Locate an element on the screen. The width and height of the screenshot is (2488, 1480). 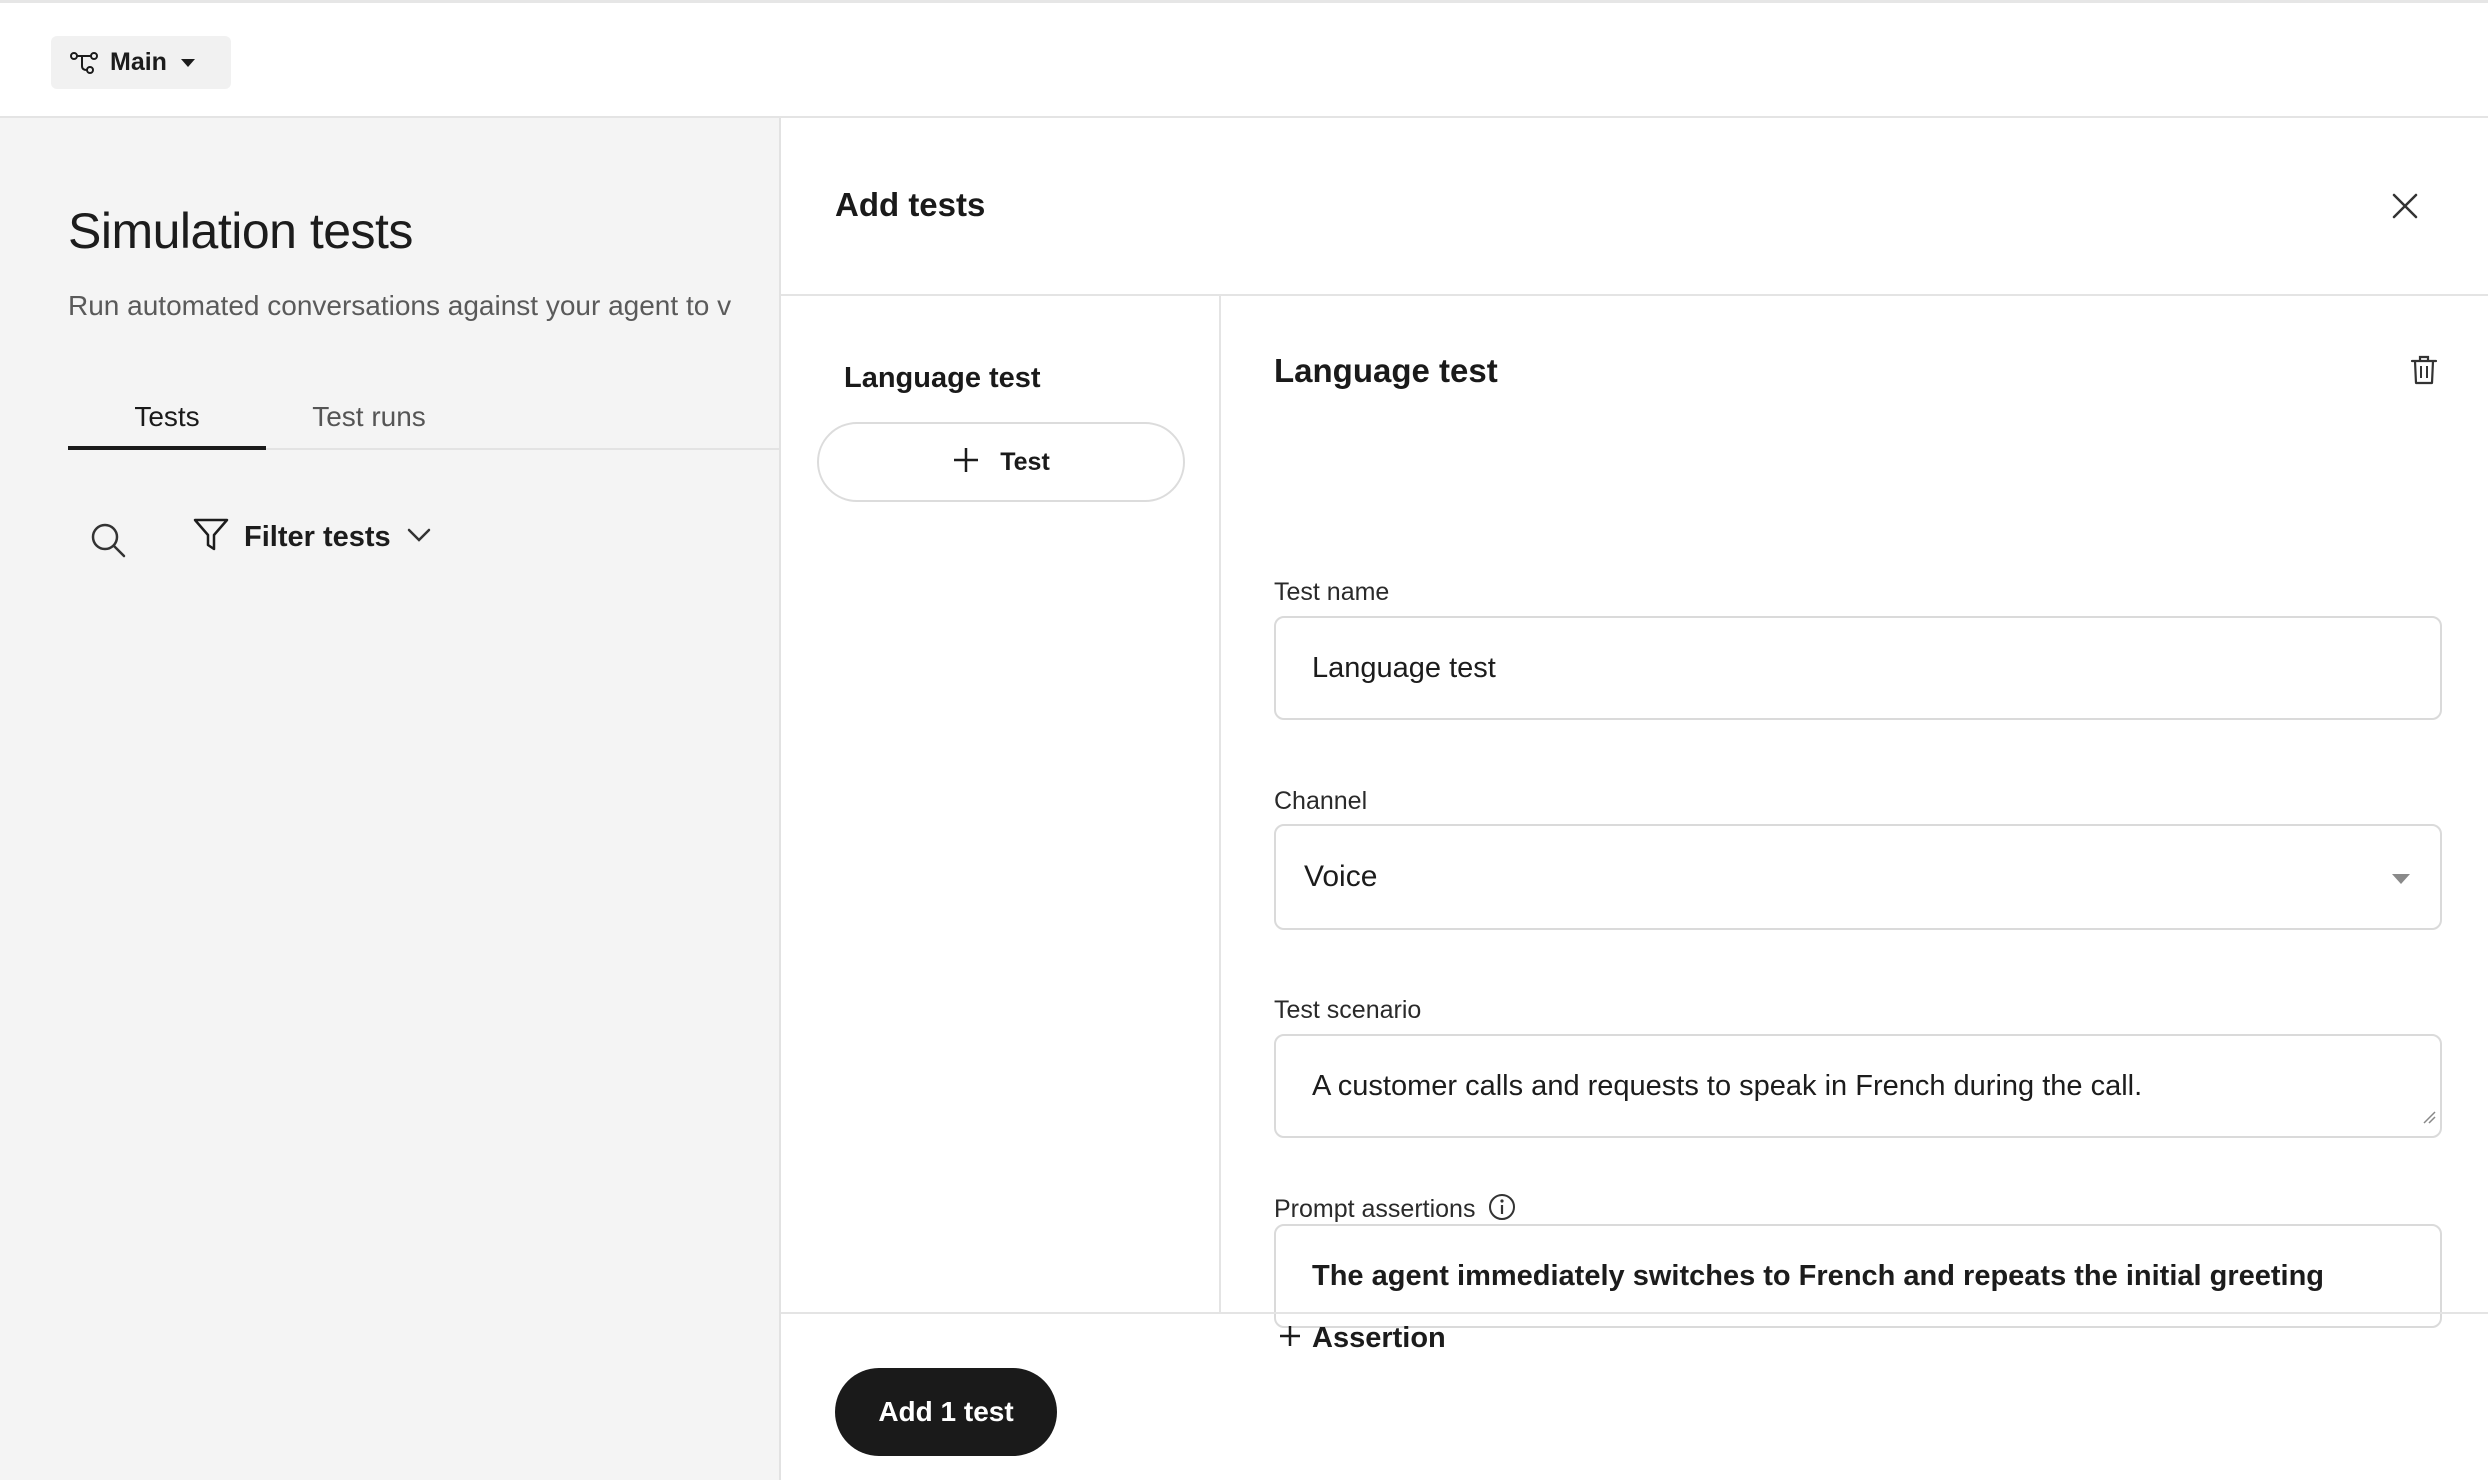
prompt-assertions-text: Prompt assertions is located at coordinates (1375, 1209).